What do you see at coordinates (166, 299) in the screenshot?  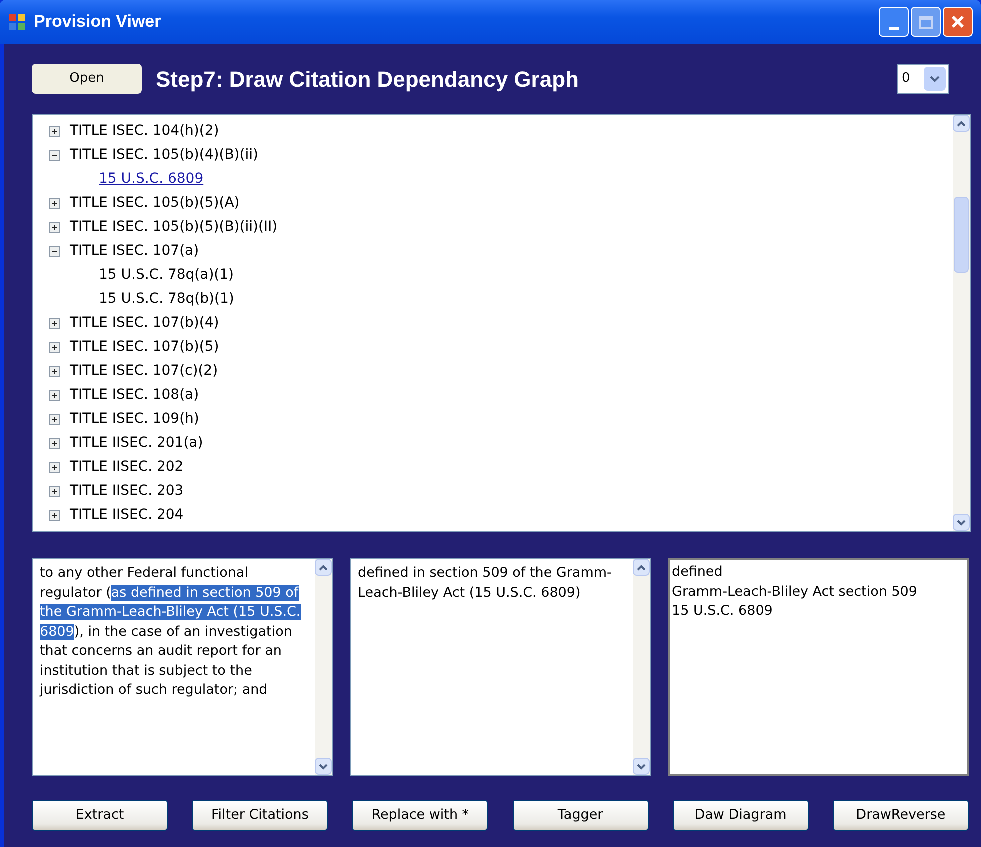 I see `tree-leaf: 15 U.S.C. 78q(b)(1)` at bounding box center [166, 299].